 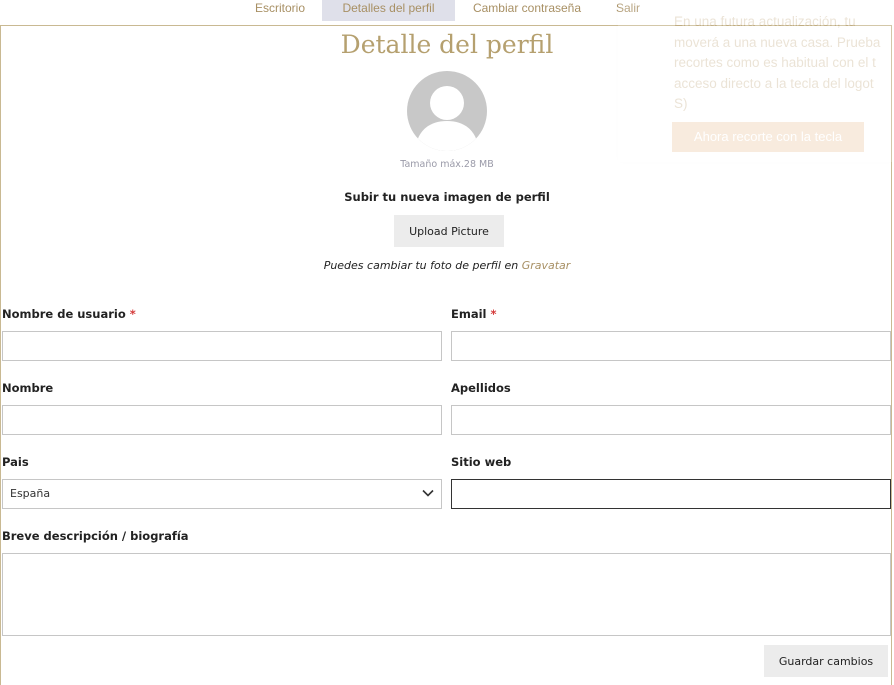 I want to click on gravatar-prefix: Puedes cambiar tu foto de perfil en, so click(x=422, y=265).